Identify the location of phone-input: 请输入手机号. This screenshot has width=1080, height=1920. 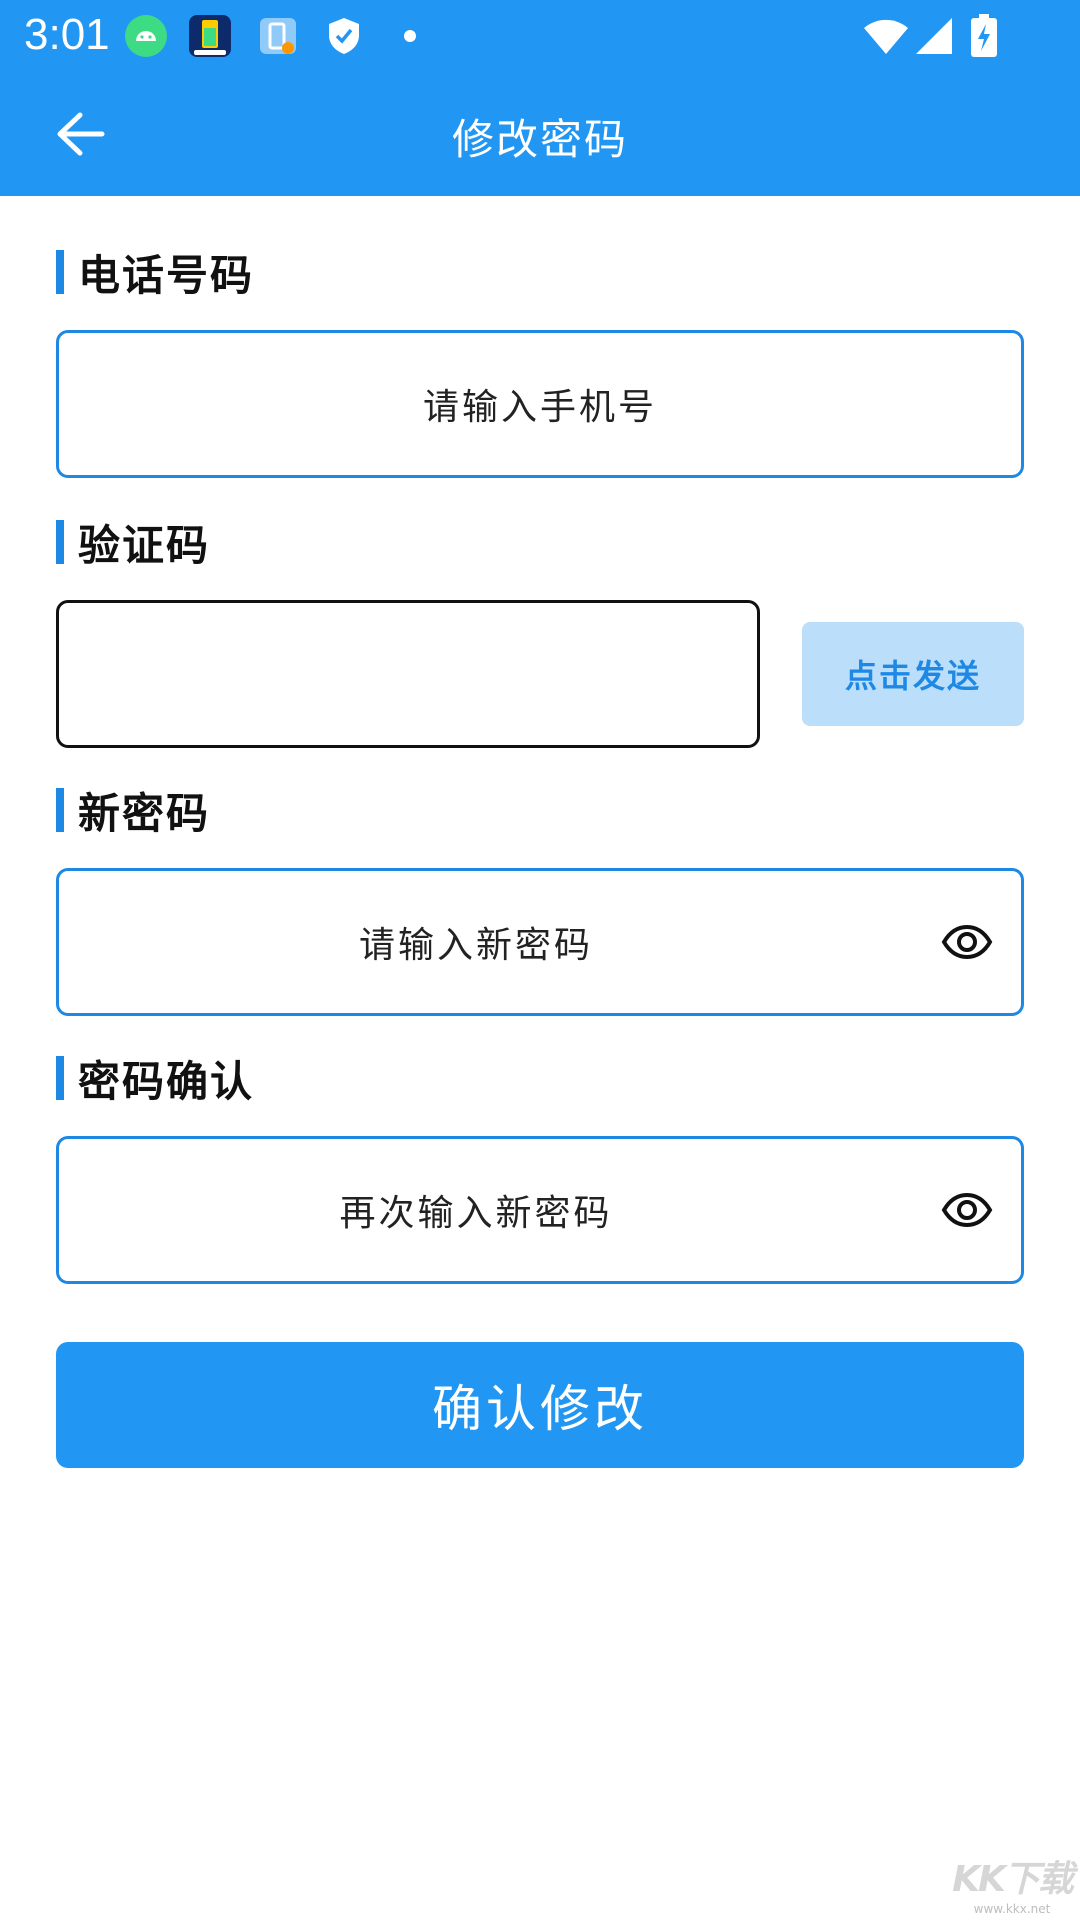
(540, 404).